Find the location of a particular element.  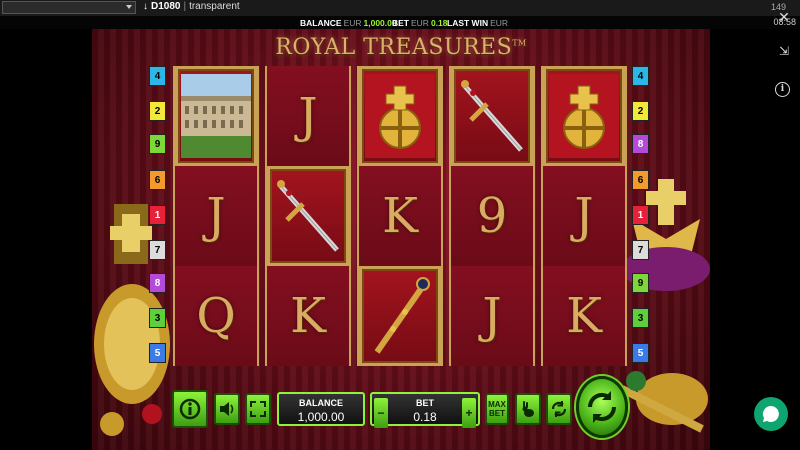

letter-symbol: 9 is located at coordinates (492, 216).